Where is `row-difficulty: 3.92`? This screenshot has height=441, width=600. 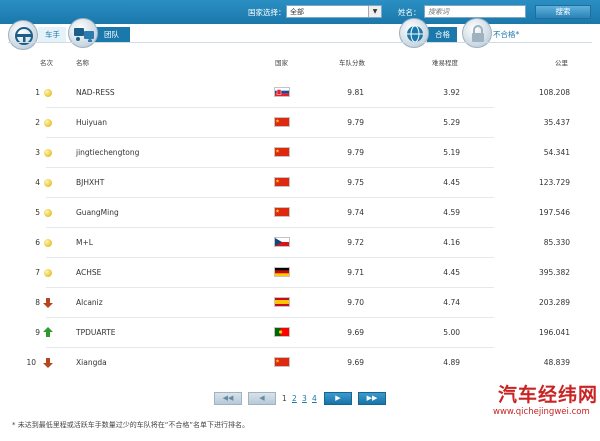
row-difficulty: 3.92 is located at coordinates (451, 92).